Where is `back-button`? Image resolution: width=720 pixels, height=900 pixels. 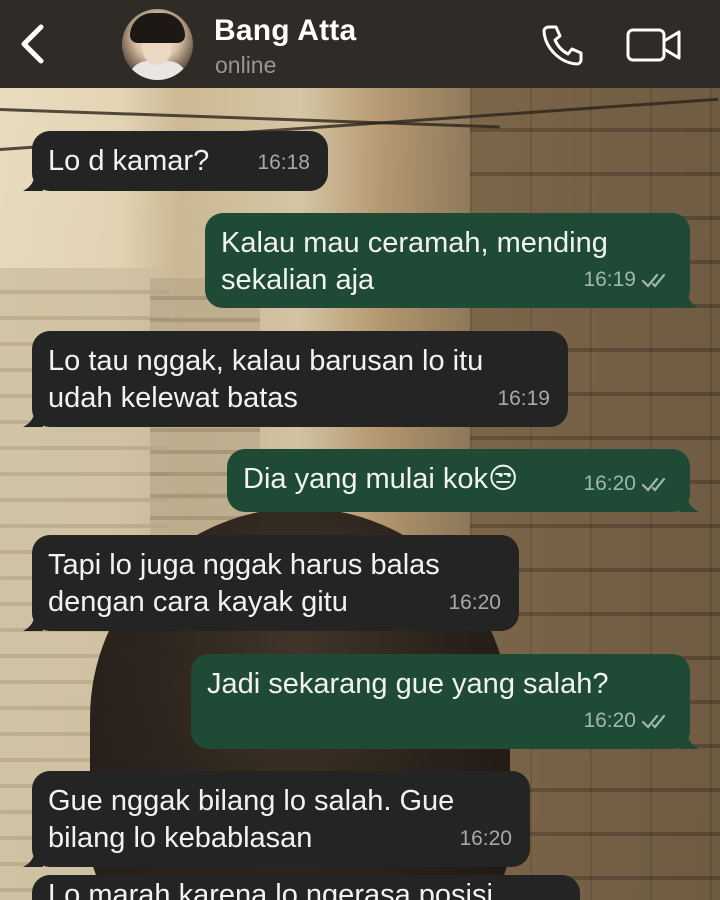 back-button is located at coordinates (32, 44).